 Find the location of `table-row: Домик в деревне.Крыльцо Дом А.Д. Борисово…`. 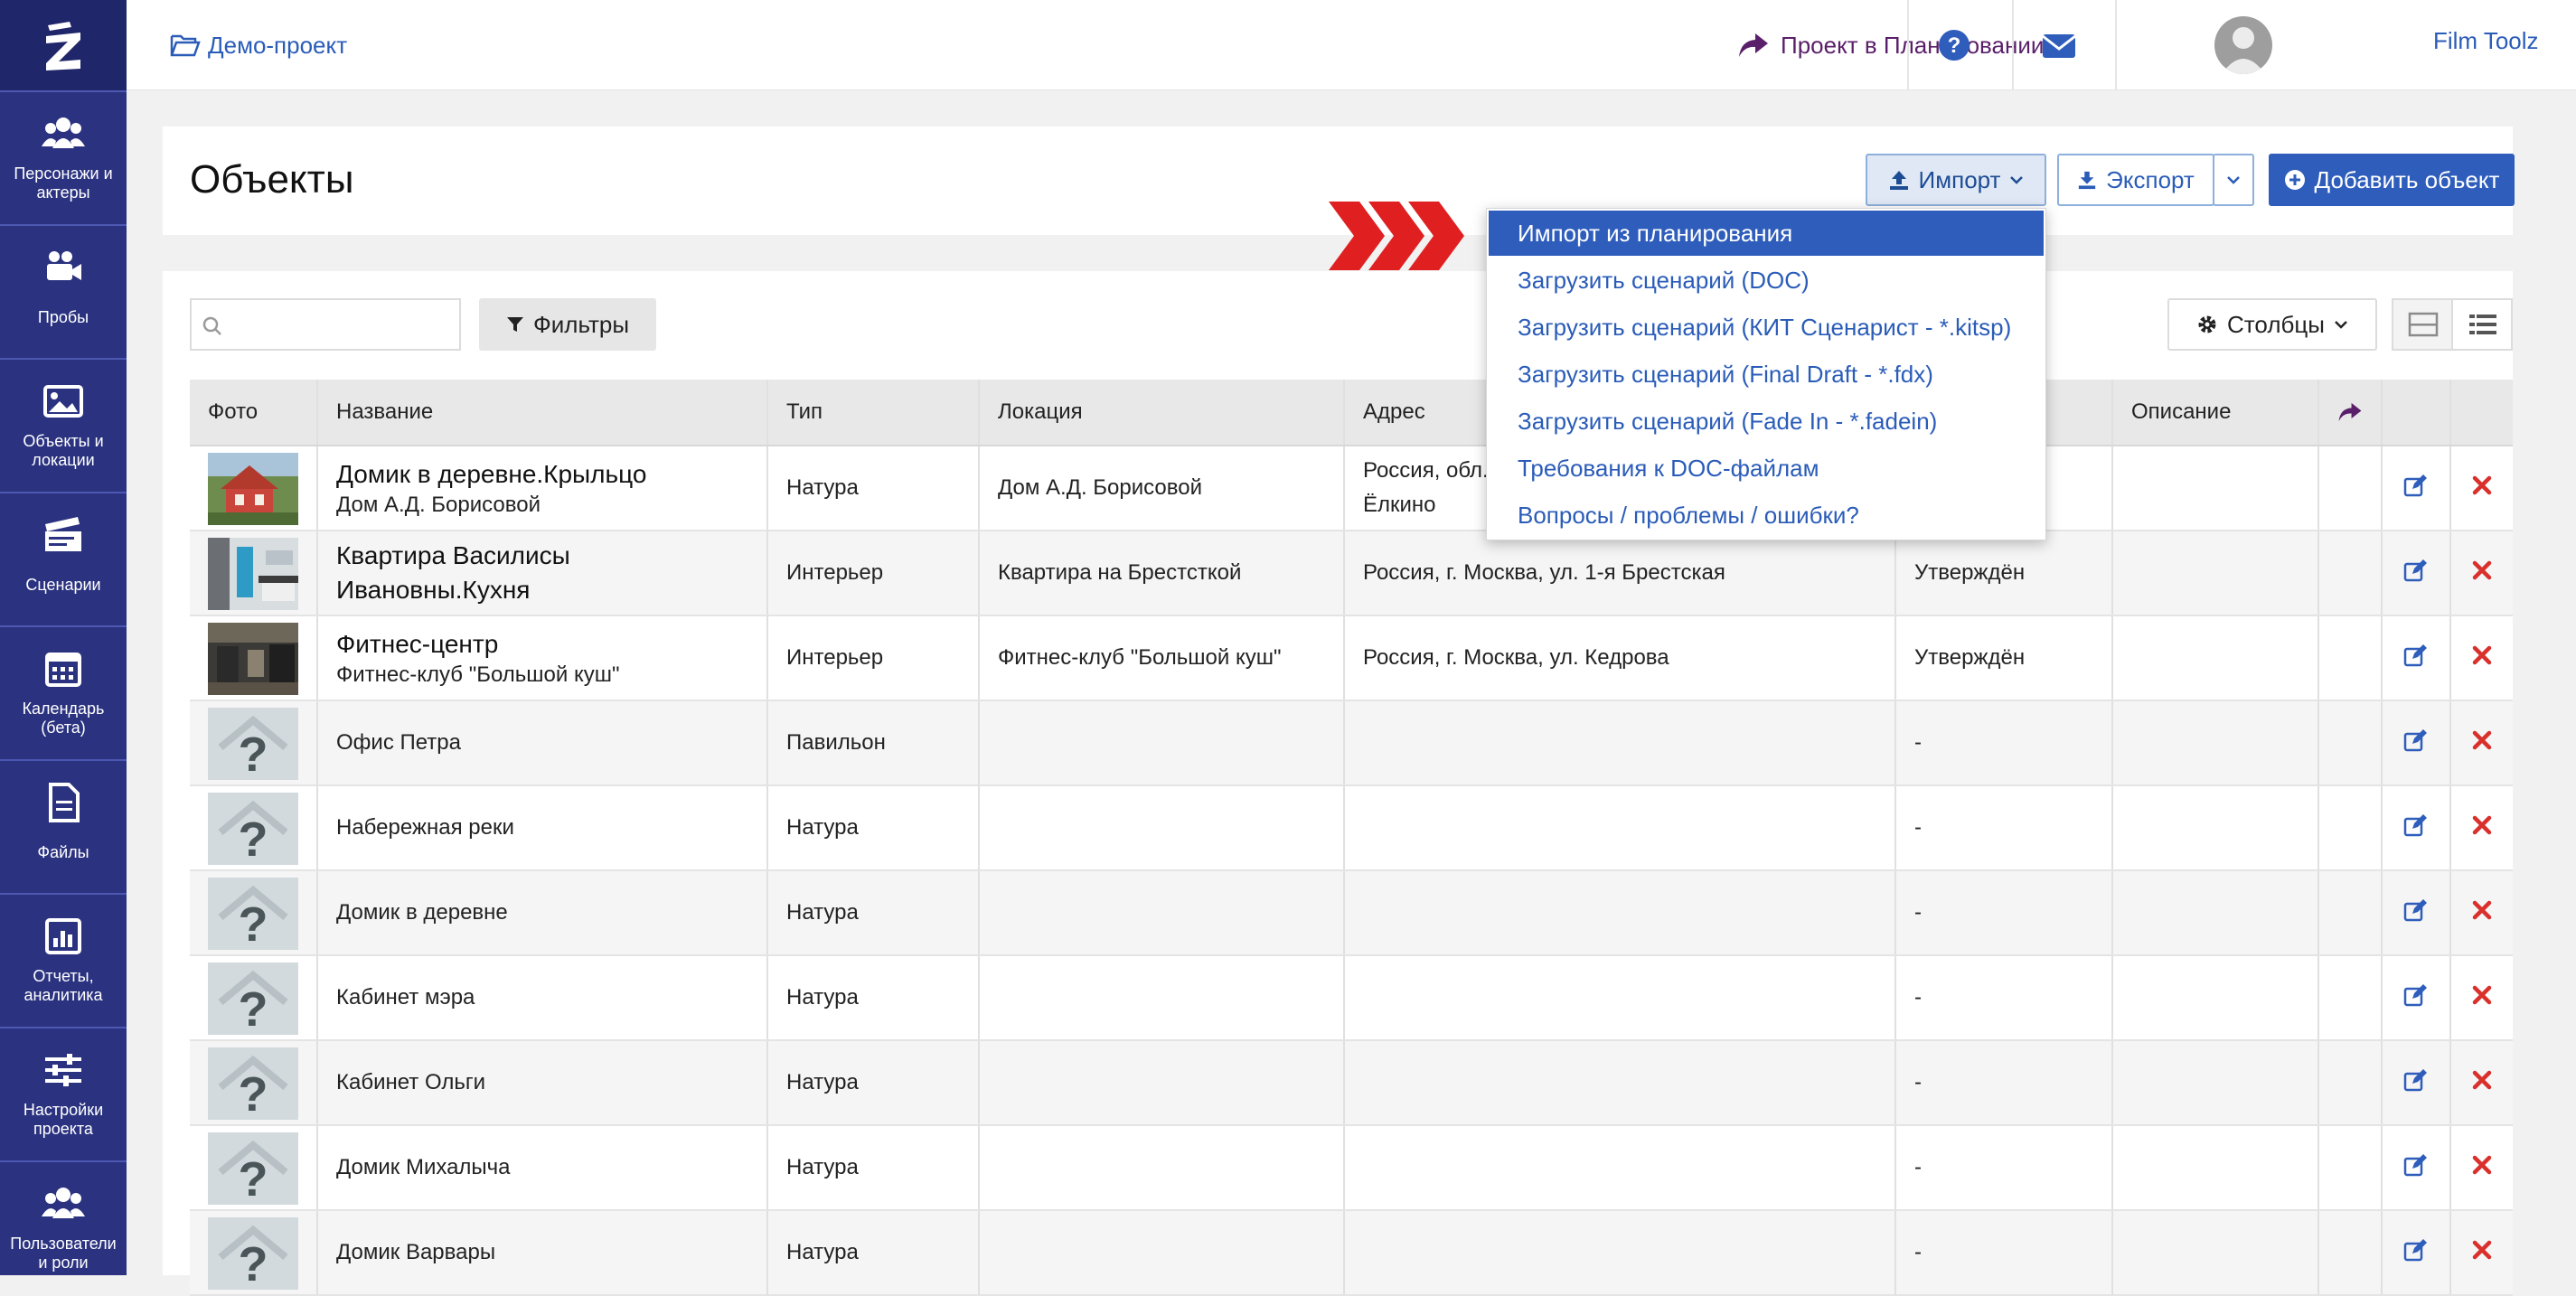

table-row: Домик в деревне.Крыльцо Дом А.Д. Борисово… is located at coordinates (1352, 488).